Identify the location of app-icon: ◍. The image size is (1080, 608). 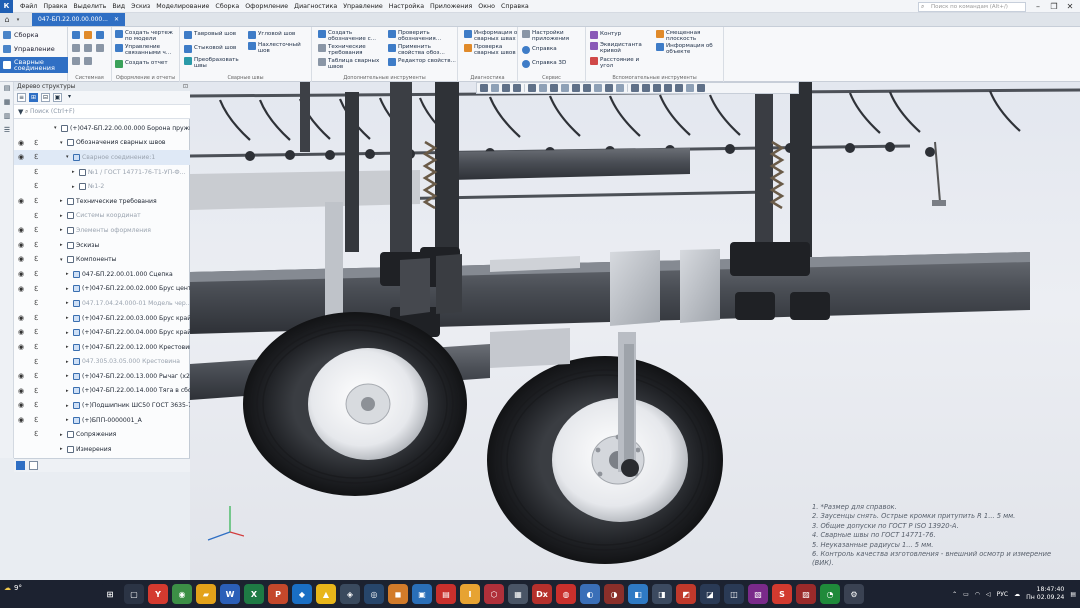
(566, 594).